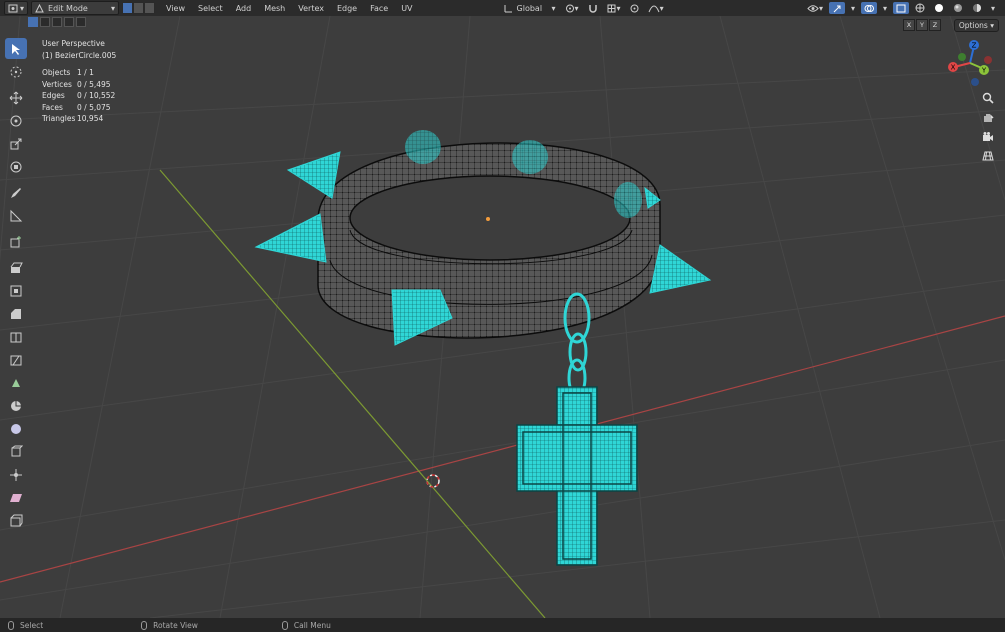 Image resolution: width=1005 pixels, height=632 pixels. I want to click on rotate-tool, so click(16, 120).